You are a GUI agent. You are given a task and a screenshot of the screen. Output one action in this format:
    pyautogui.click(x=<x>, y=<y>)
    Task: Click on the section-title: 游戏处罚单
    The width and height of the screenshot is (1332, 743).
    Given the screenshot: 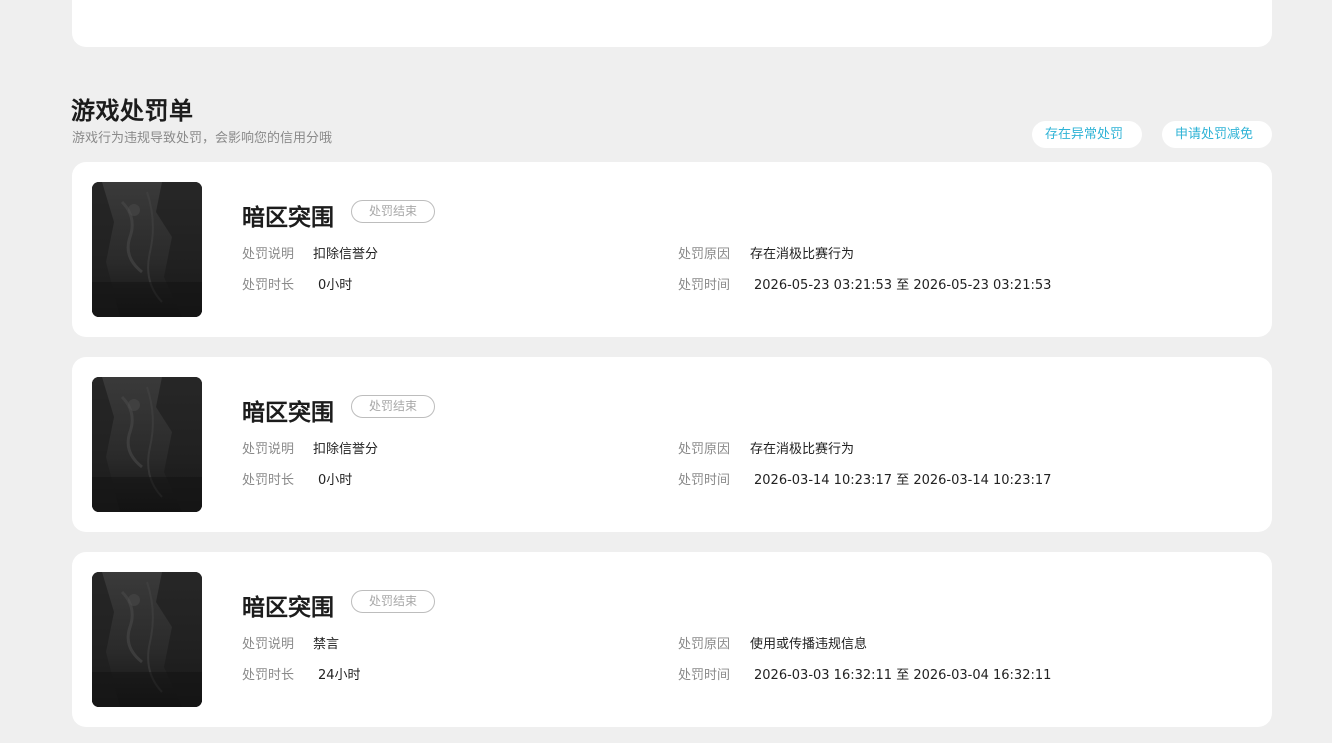 What is the action you would take?
    pyautogui.click(x=132, y=111)
    